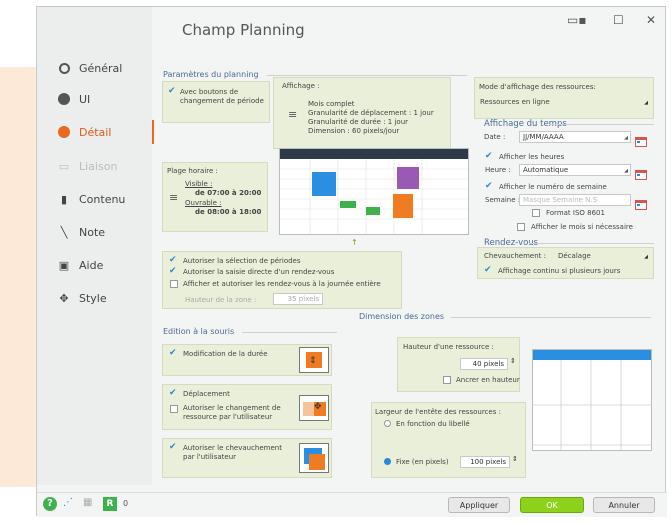  Describe the element at coordinates (228, 193) in the screenshot. I see `visible-range: de 07:00 à 20:00` at that location.